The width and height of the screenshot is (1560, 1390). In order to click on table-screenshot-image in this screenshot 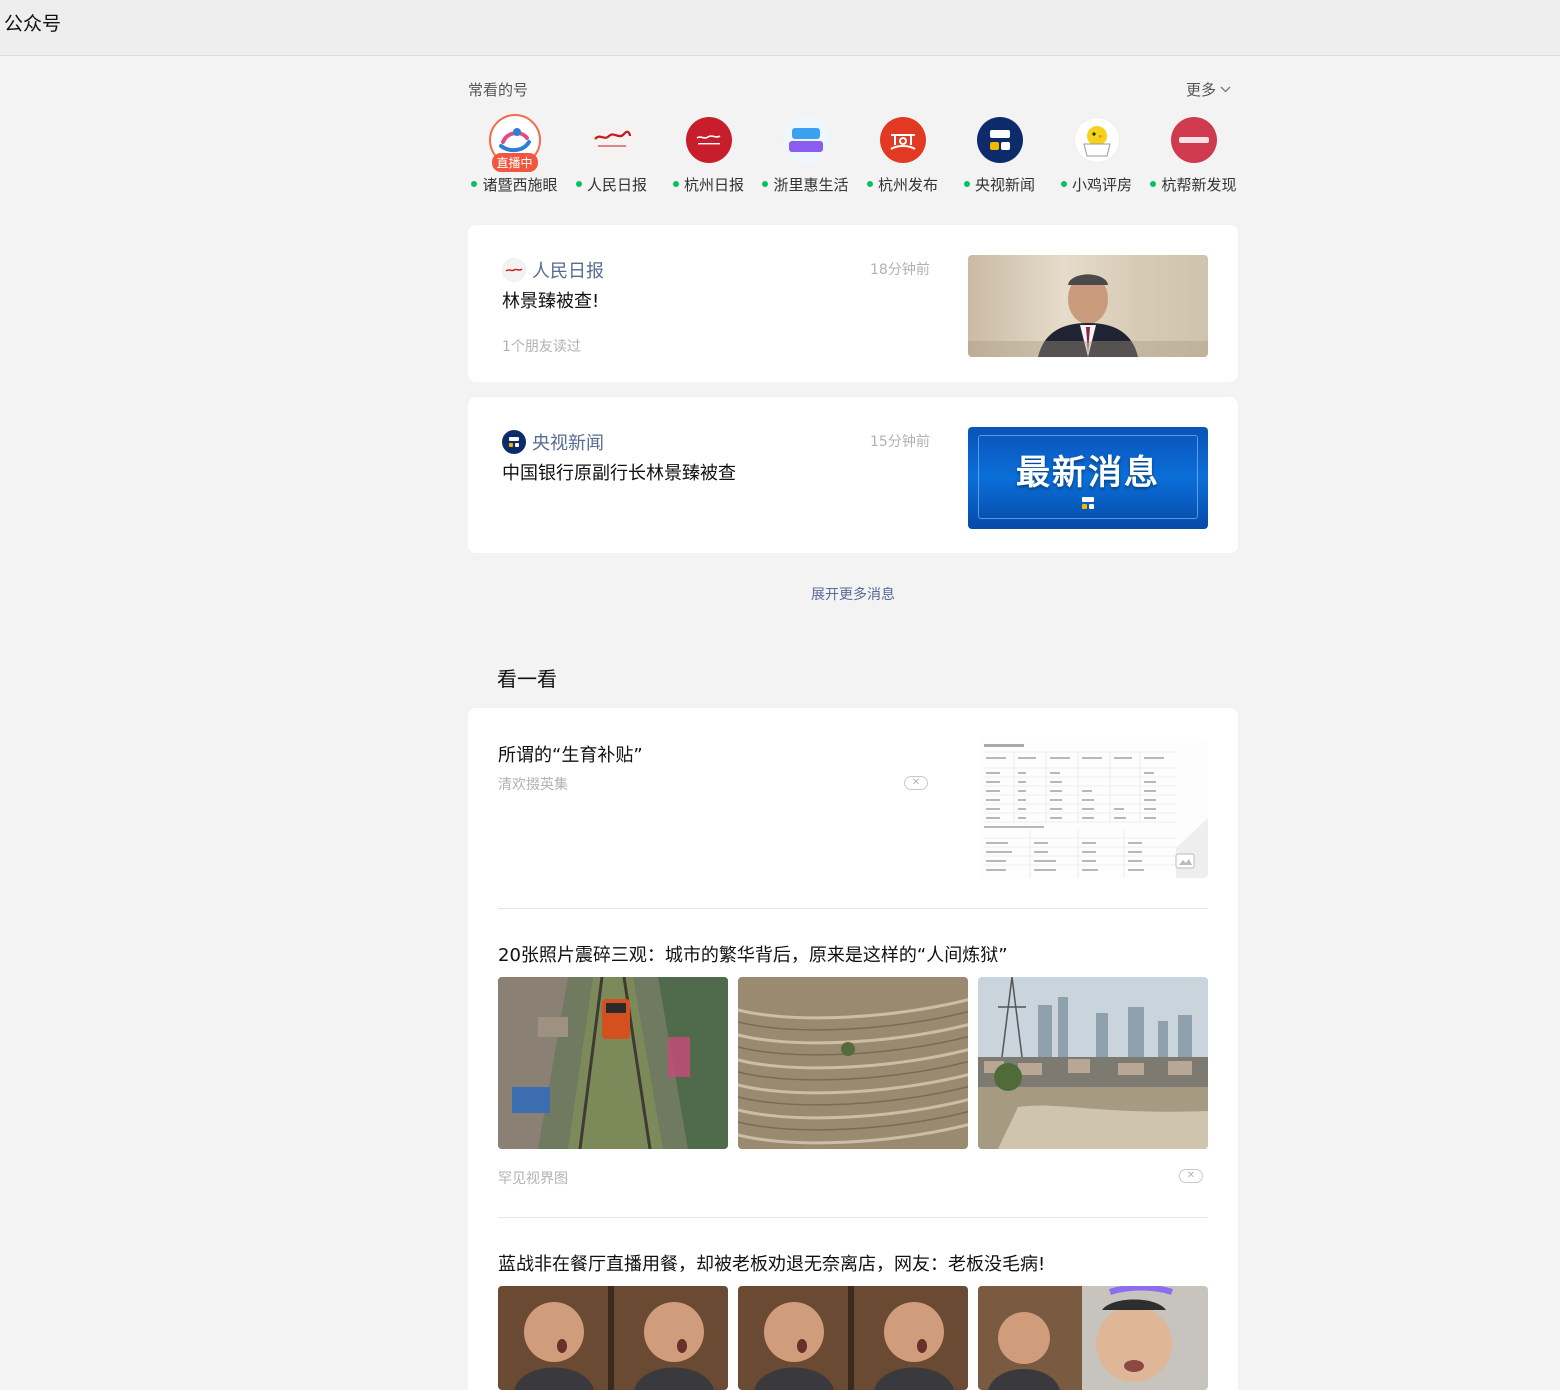, I will do `click(1094, 808)`.